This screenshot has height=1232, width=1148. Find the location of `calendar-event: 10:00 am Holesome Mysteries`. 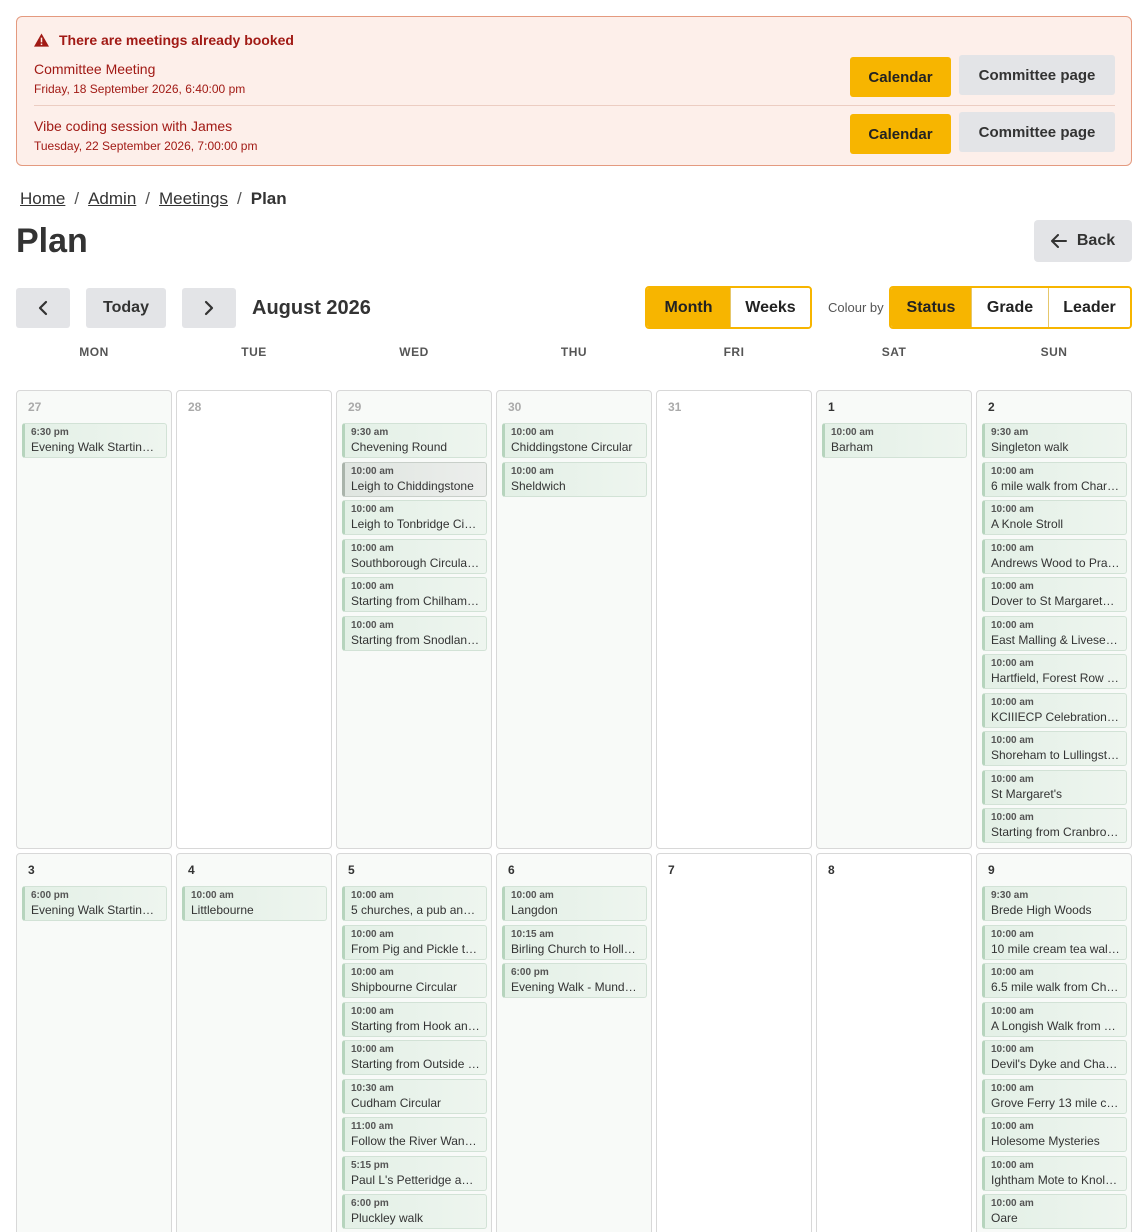

calendar-event: 10:00 am Holesome Mysteries is located at coordinates (1054, 1134).